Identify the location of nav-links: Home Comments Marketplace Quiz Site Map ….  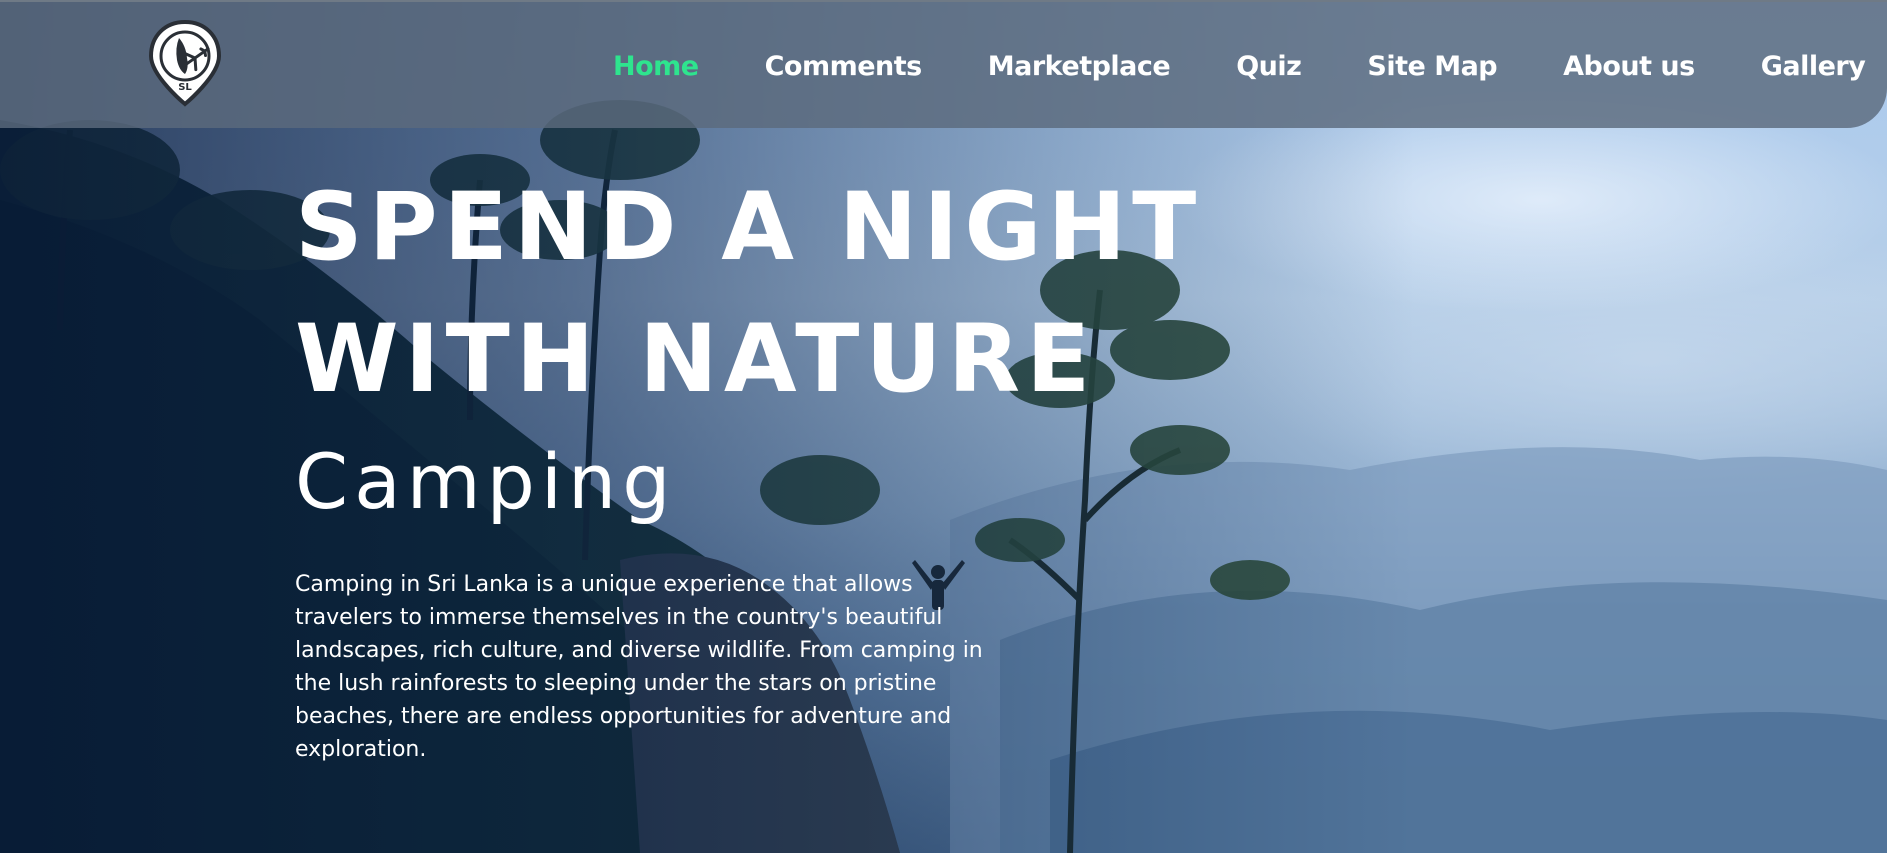
(1233, 66).